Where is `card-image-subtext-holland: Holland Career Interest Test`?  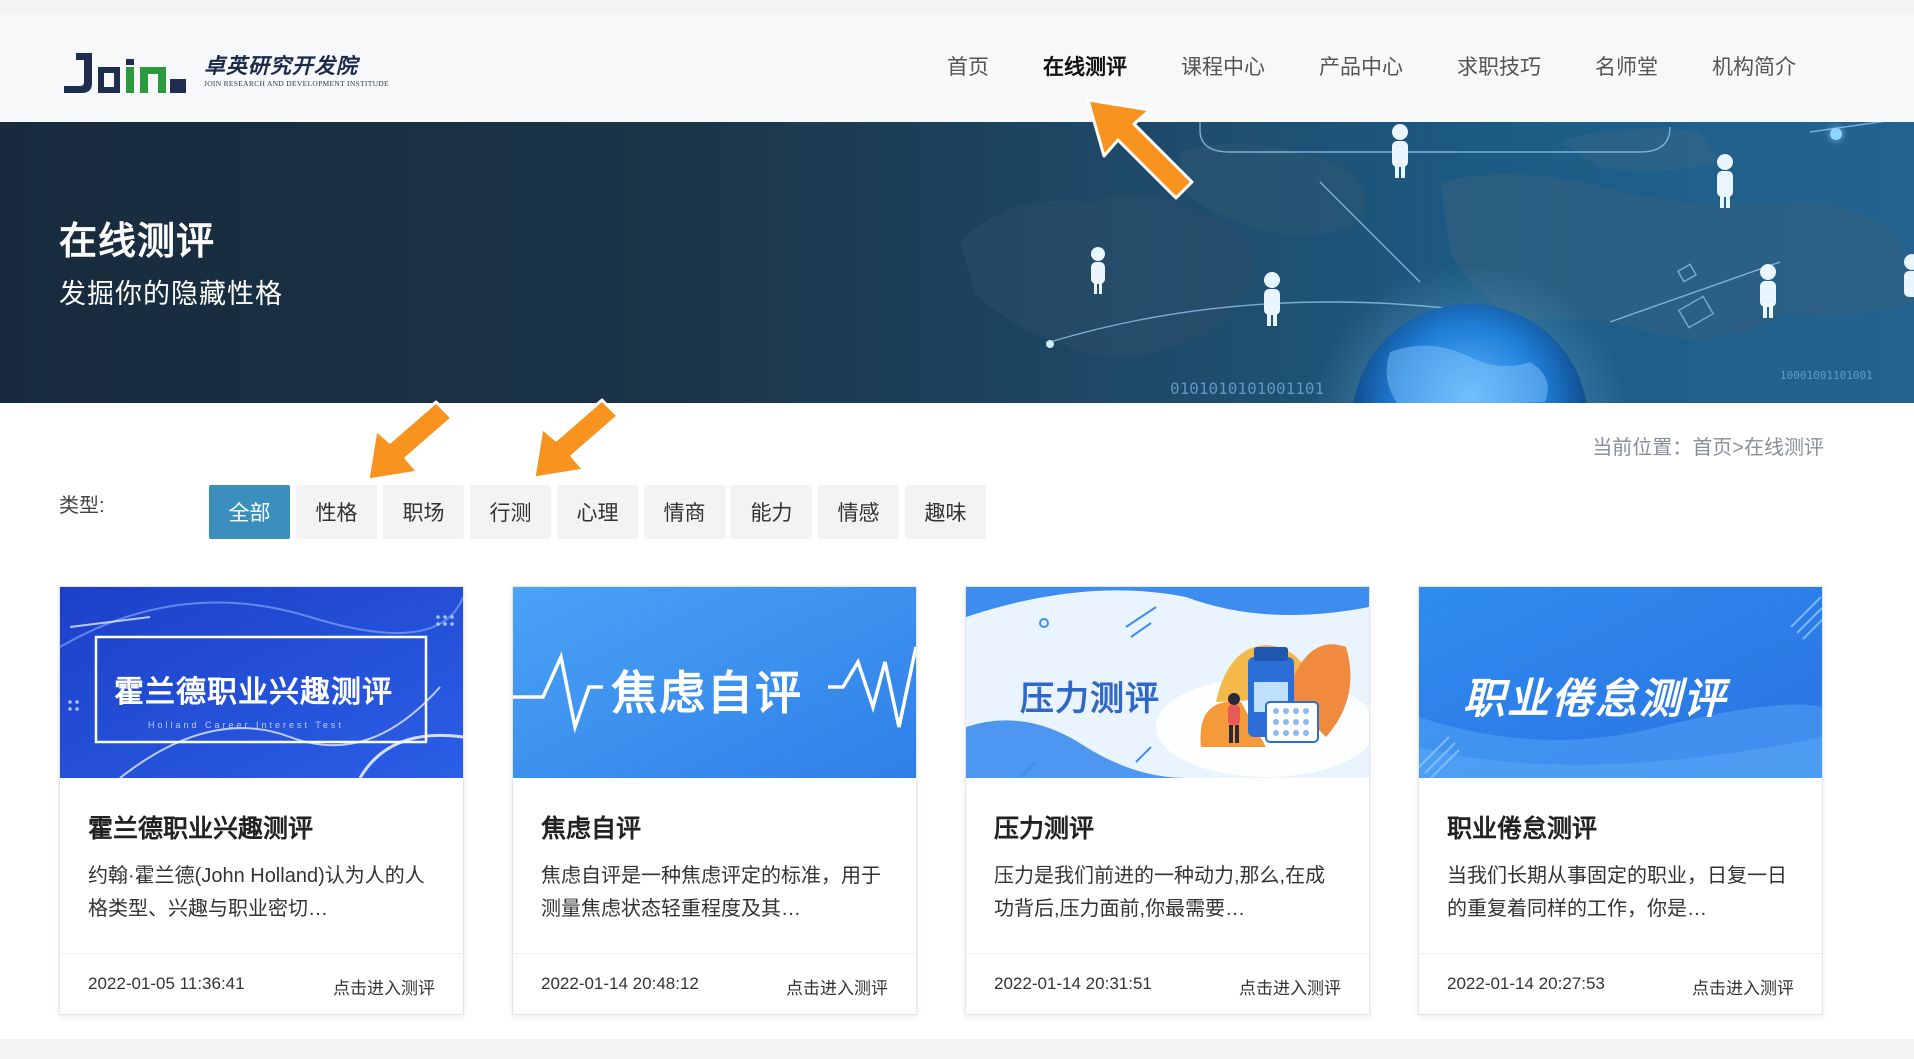 card-image-subtext-holland: Holland Career Interest Test is located at coordinates (246, 725).